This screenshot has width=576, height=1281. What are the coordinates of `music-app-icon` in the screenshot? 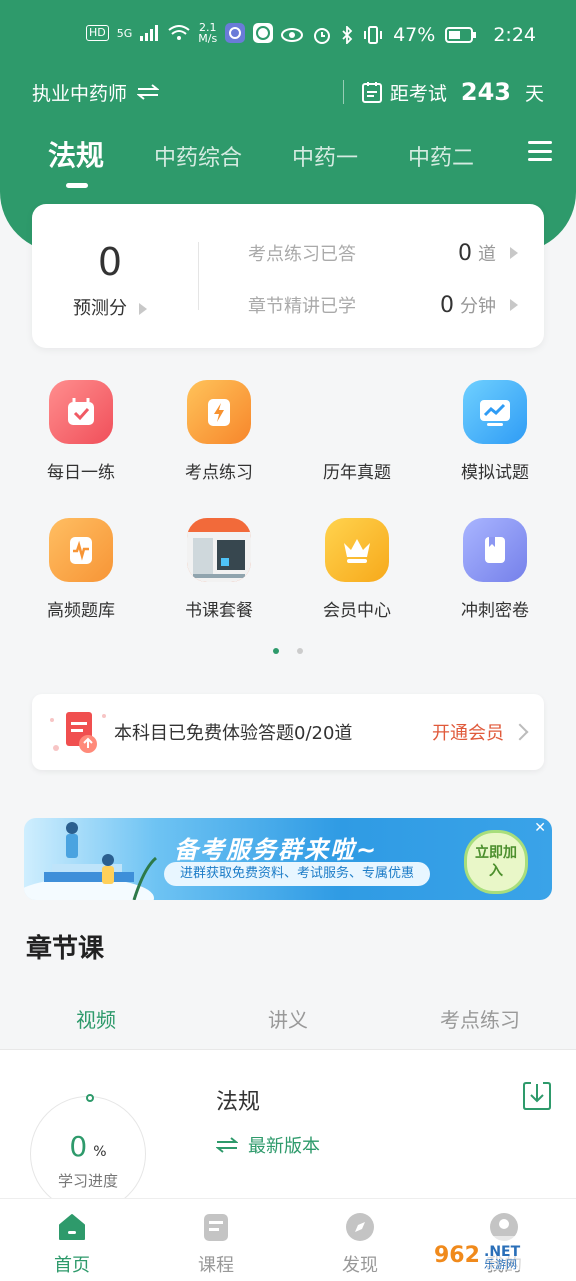 It's located at (235, 33).